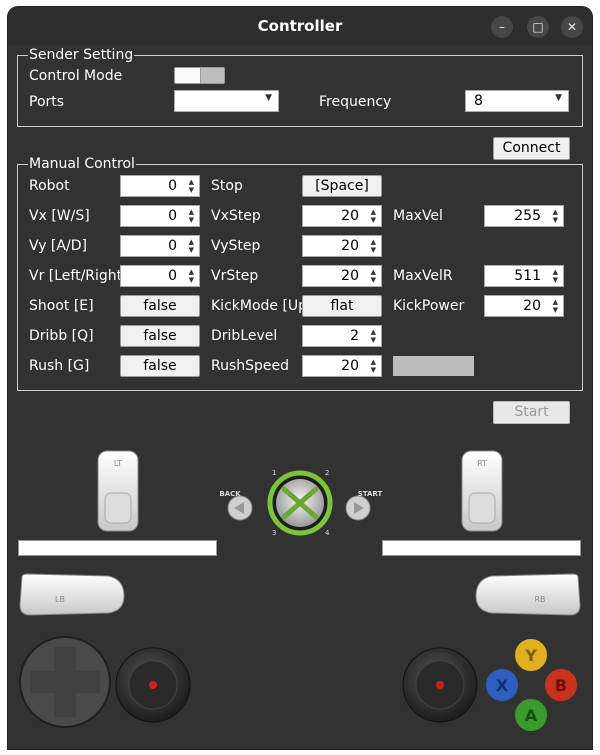  I want to click on maxvelr-spinbox: 511 ▲ ▼, so click(524, 276).